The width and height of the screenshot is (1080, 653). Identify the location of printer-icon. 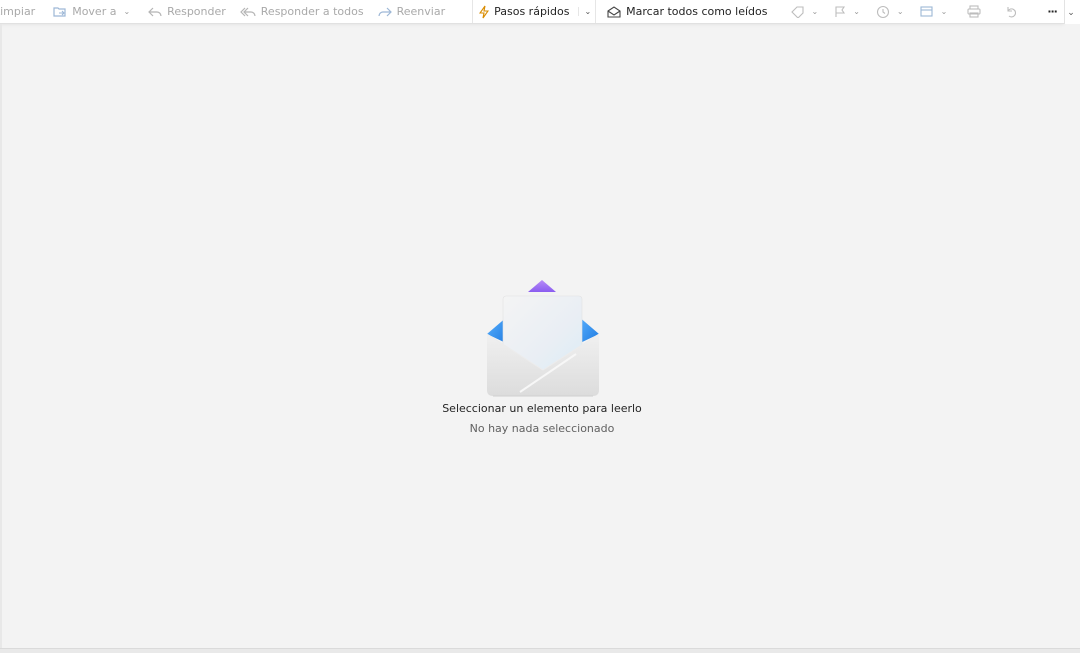
(974, 11).